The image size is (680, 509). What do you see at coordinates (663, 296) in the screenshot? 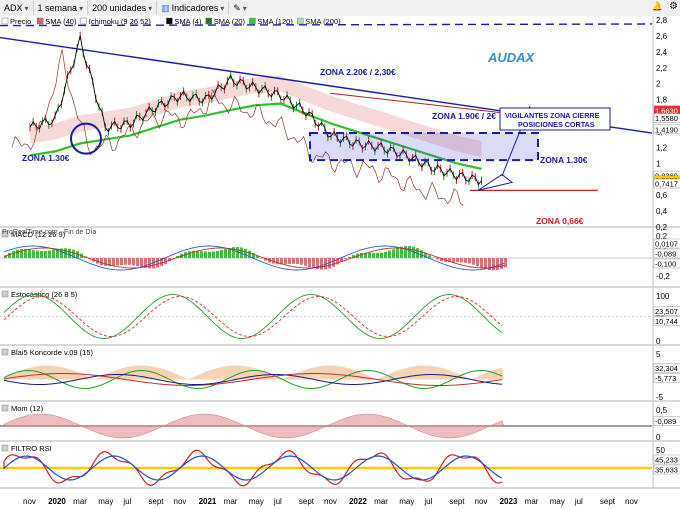
I see `panel-tick-label: 100` at bounding box center [663, 296].